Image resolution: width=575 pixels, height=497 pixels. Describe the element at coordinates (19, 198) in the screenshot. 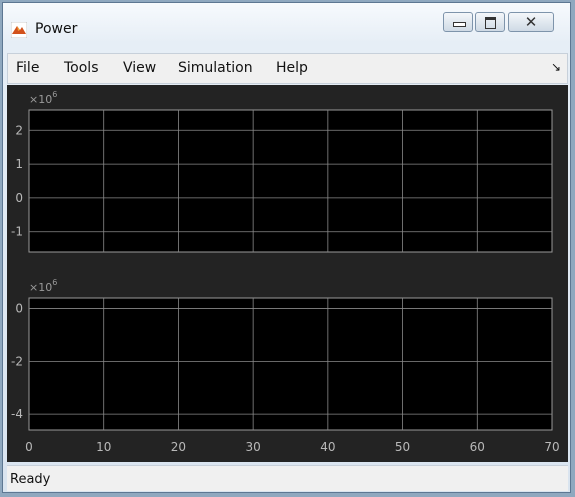

I see `top-y-tick-label: 0` at that location.